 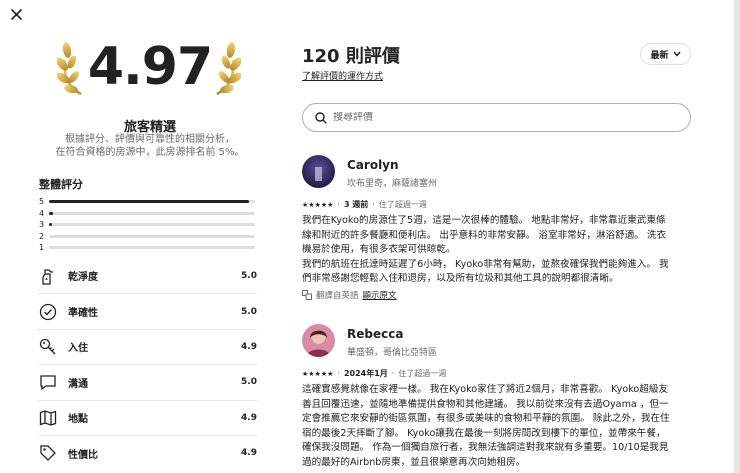 I want to click on chevron-down-icon, so click(x=676, y=54).